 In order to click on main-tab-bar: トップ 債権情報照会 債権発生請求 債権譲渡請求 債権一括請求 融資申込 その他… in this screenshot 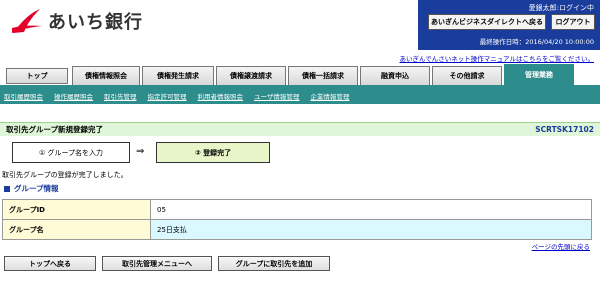, I will do `click(300, 75)`.